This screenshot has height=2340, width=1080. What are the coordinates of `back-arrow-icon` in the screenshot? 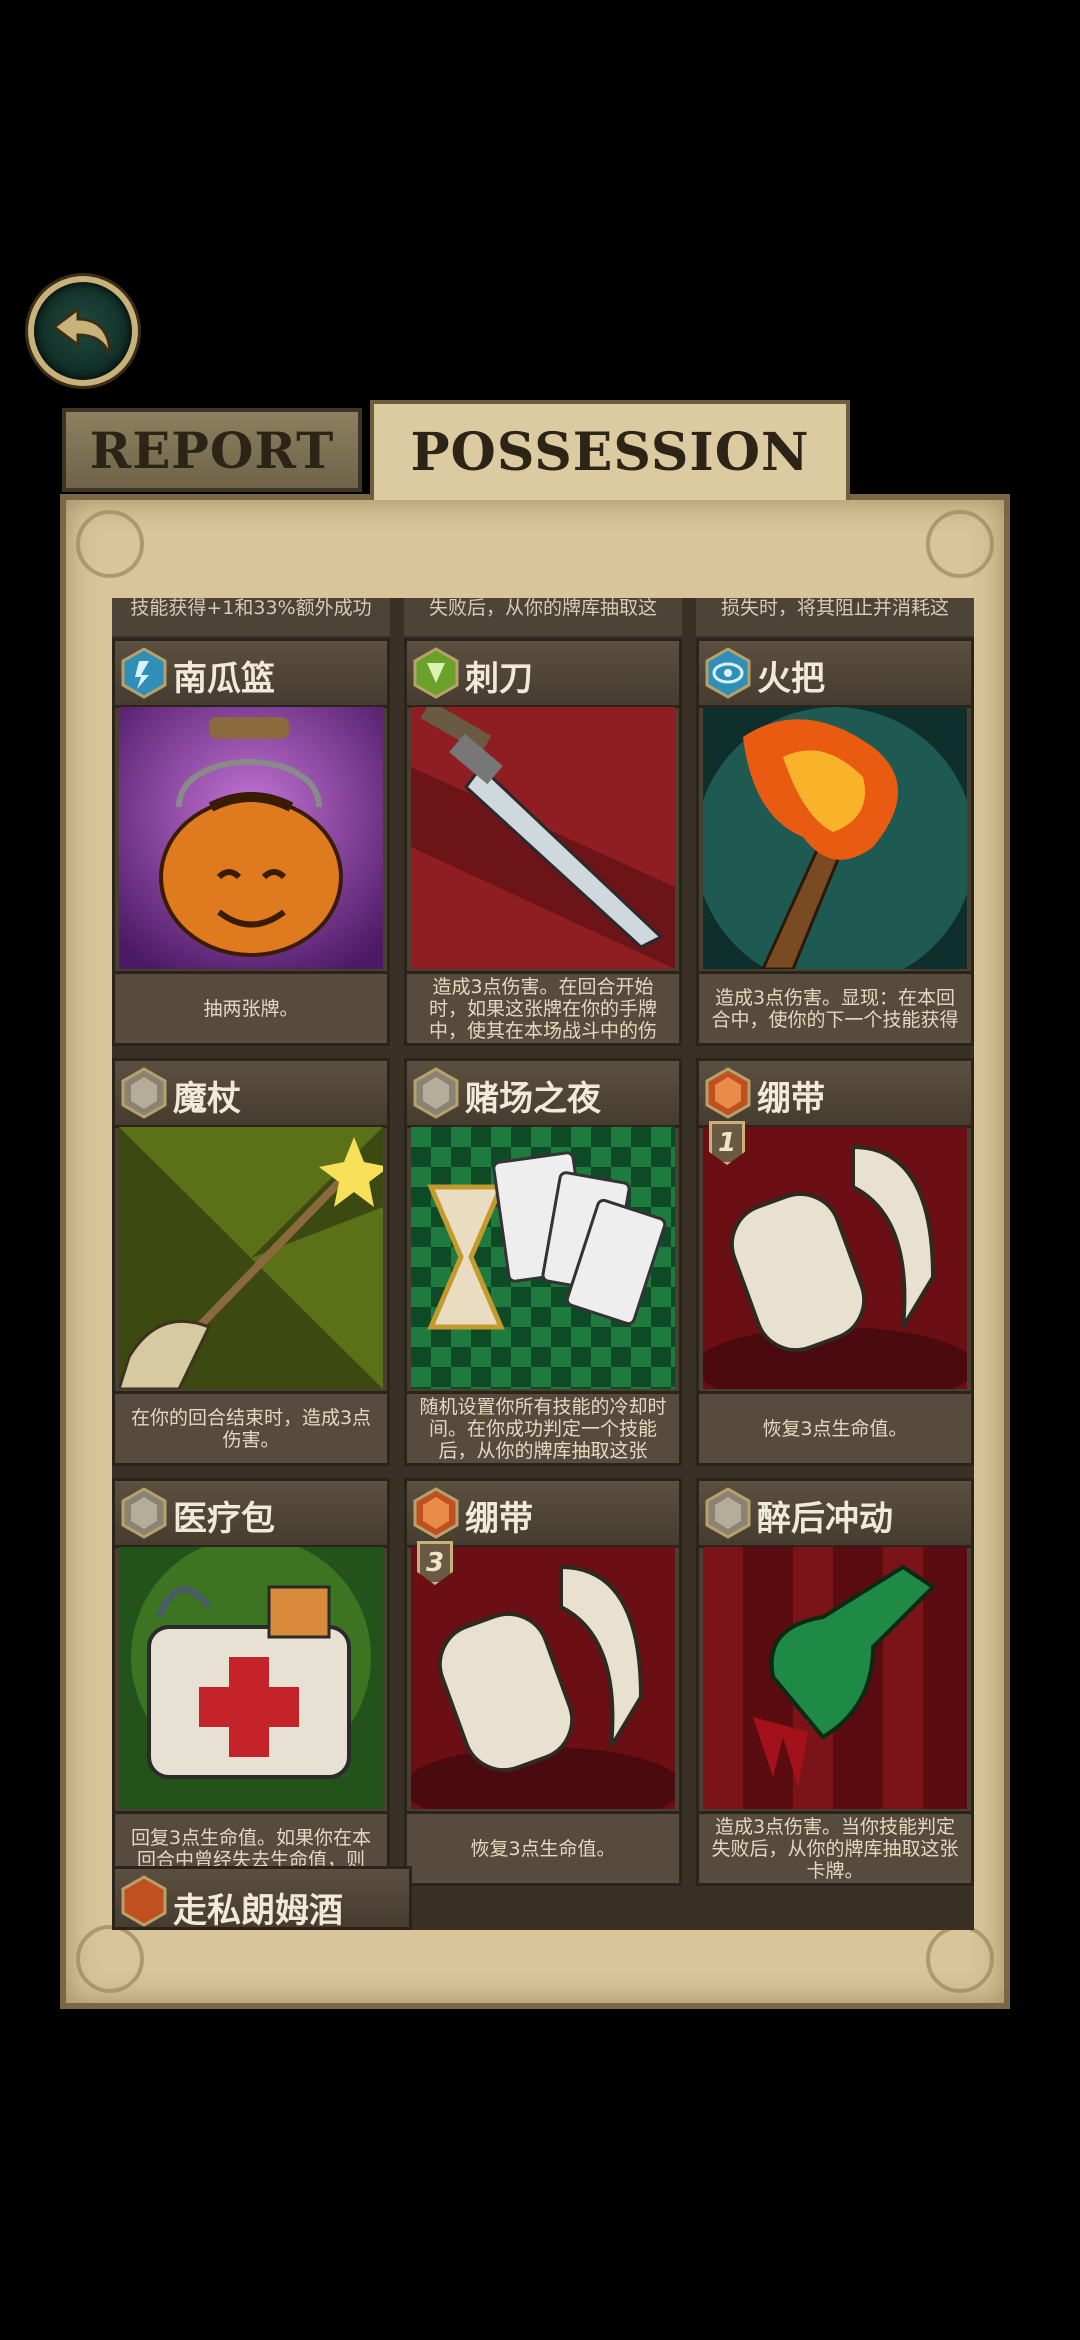 It's located at (81, 331).